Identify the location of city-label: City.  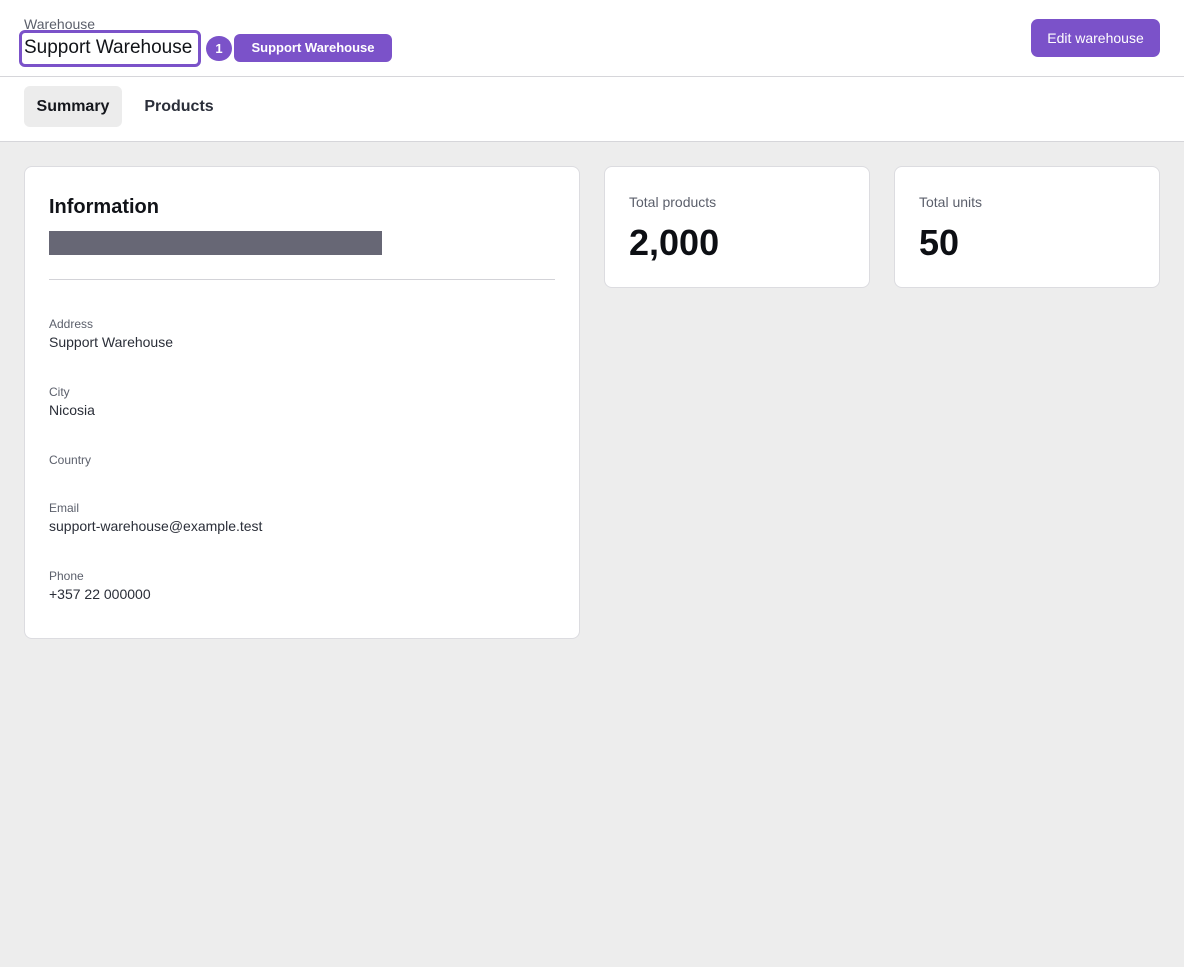
(59, 392).